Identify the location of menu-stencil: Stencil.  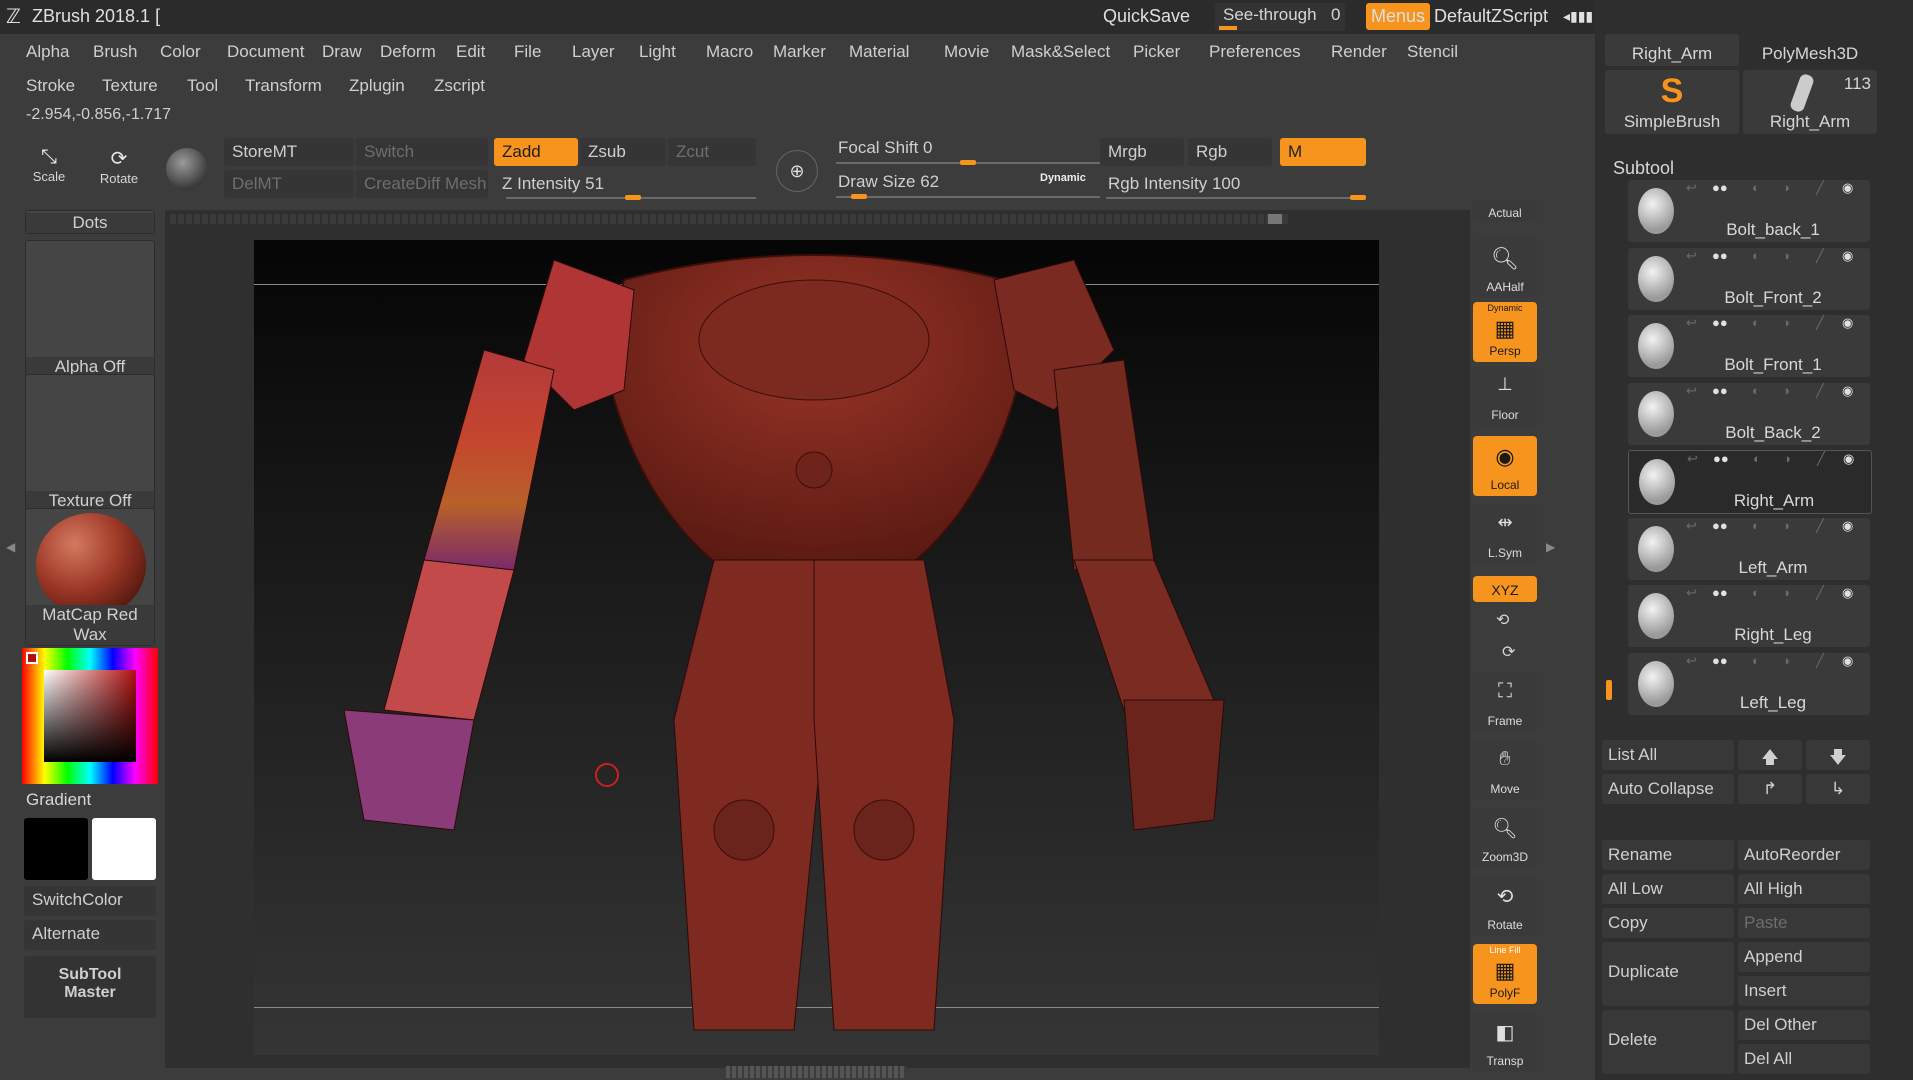
(1432, 52).